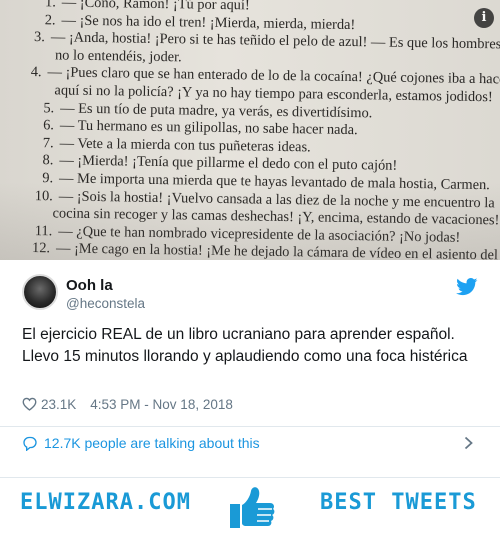 The height and width of the screenshot is (535, 500). Describe the element at coordinates (58, 404) in the screenshot. I see `like-count: 23.1K` at that location.